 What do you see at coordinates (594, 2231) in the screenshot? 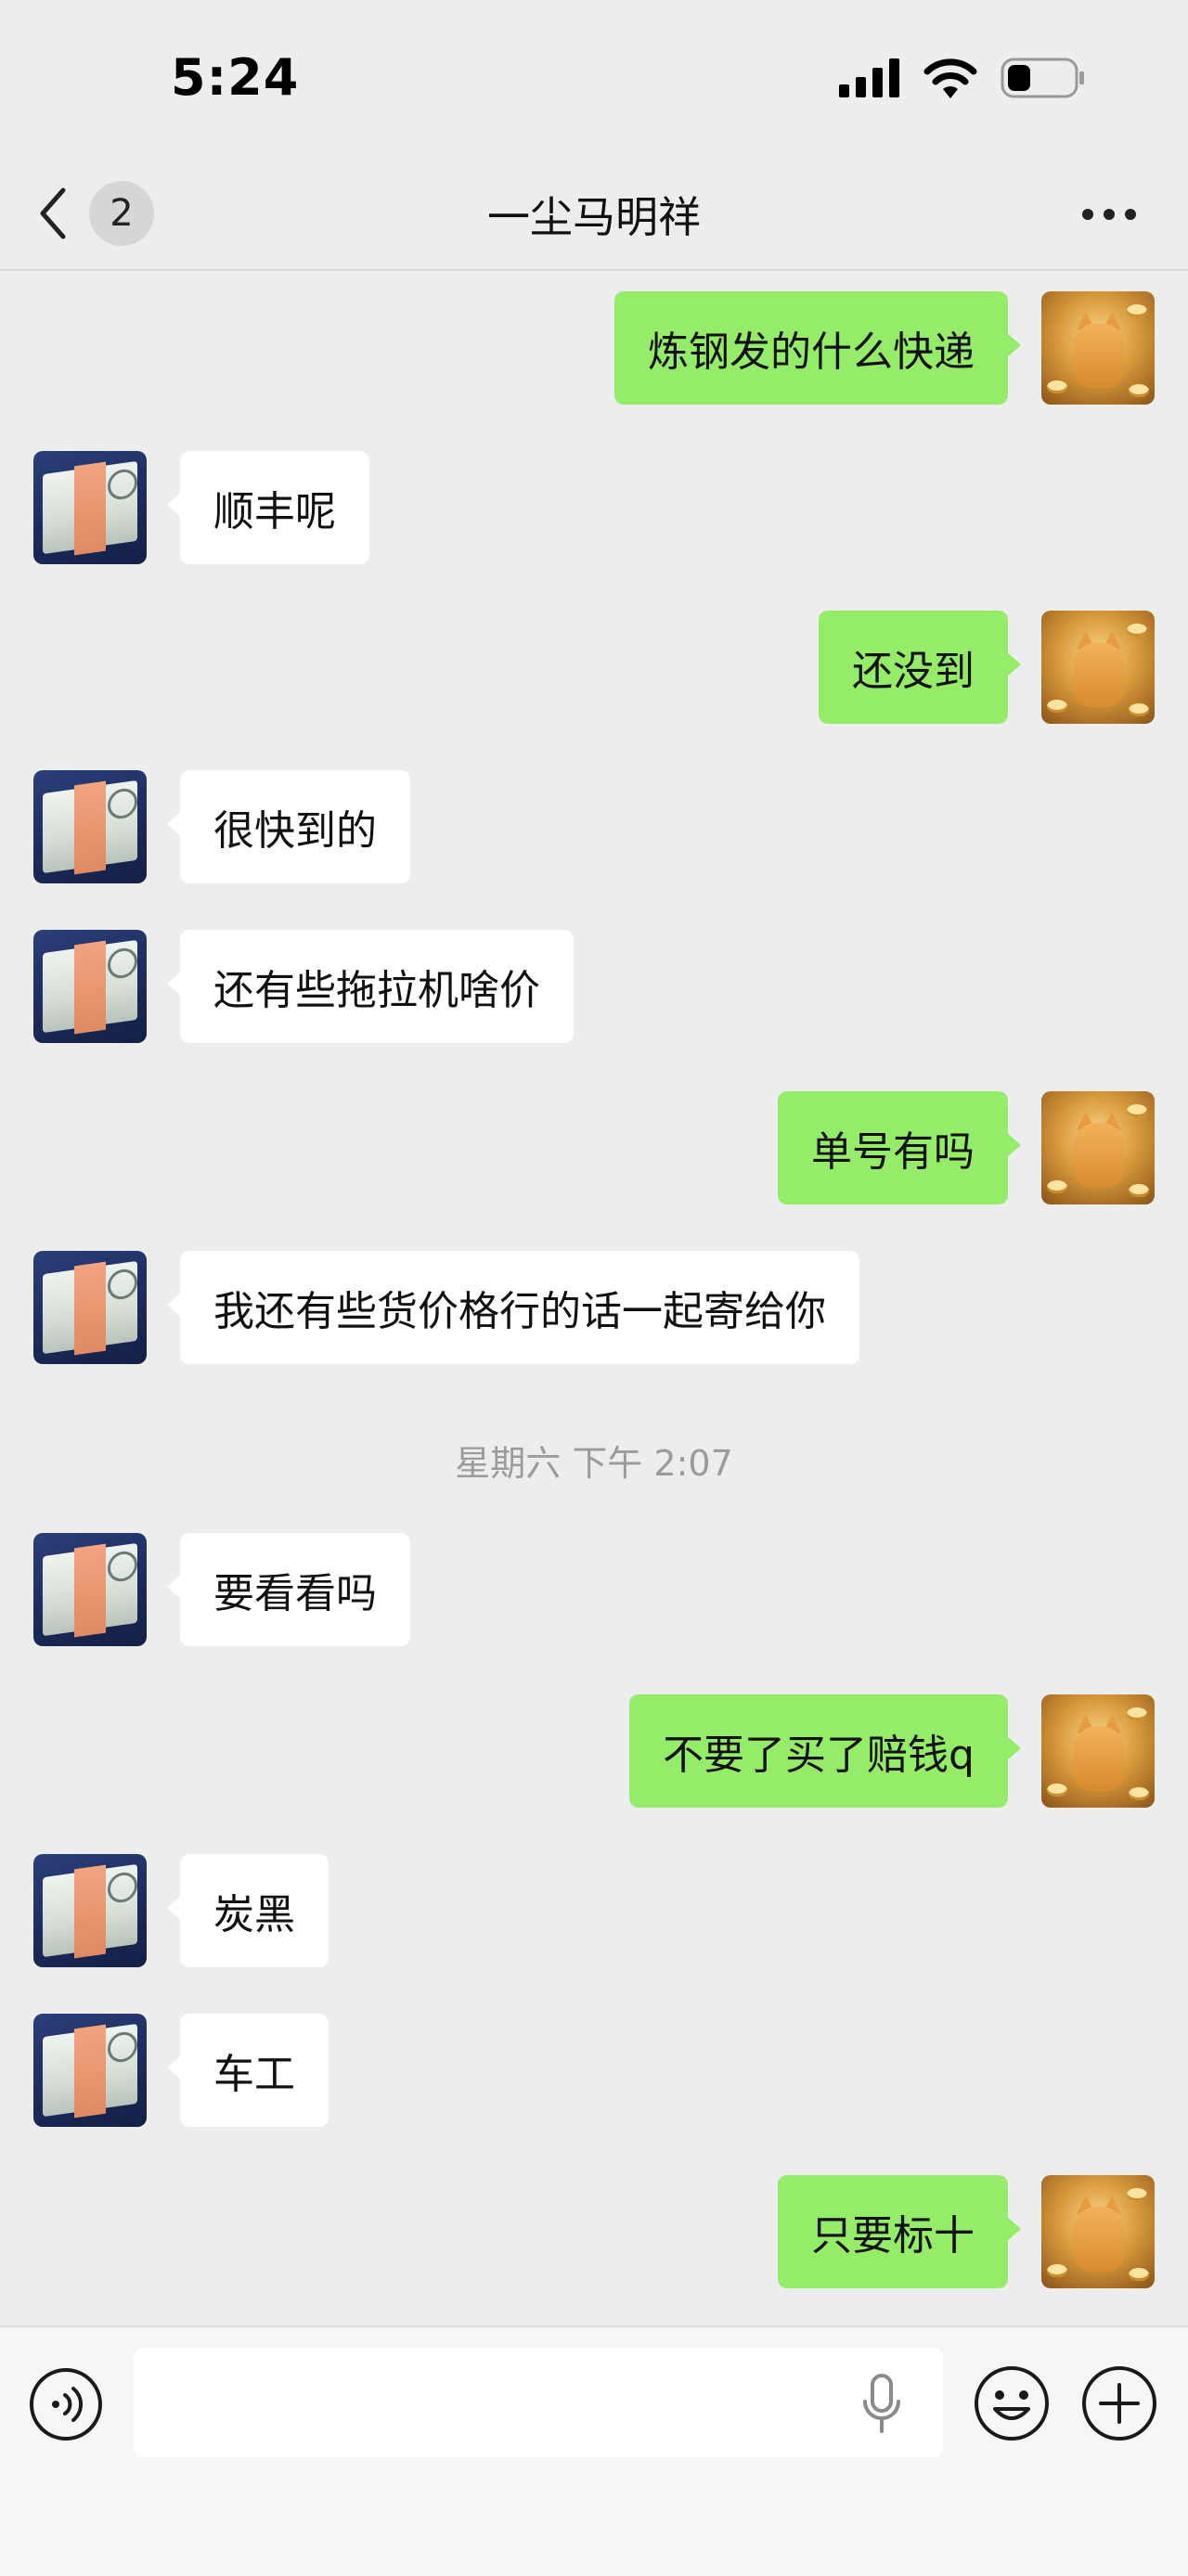
I see `message-row: 只要标十` at bounding box center [594, 2231].